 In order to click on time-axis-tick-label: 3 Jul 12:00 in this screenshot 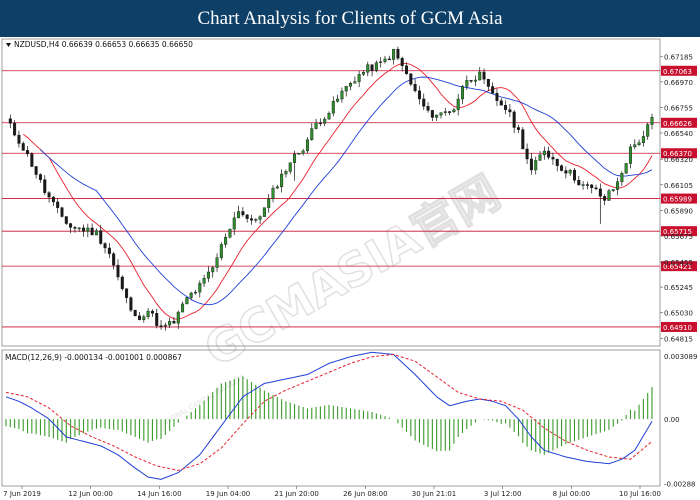, I will do `click(503, 494)`.